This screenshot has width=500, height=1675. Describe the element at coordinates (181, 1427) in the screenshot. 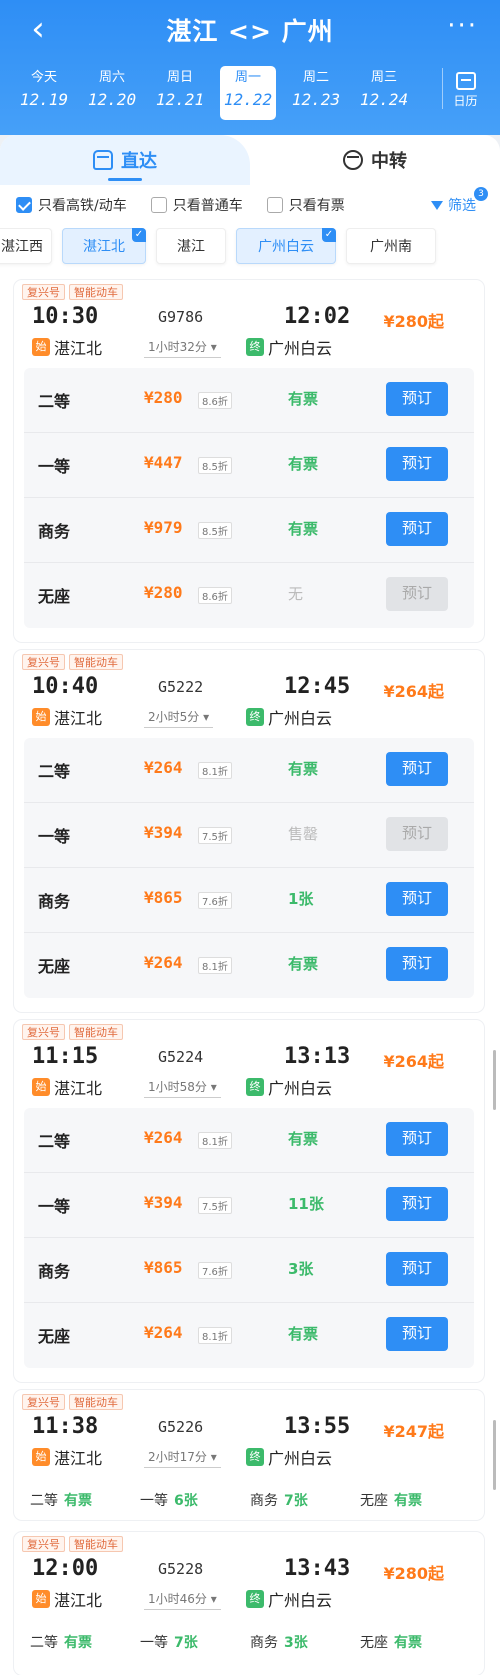

I see `train-number: G5226` at that location.